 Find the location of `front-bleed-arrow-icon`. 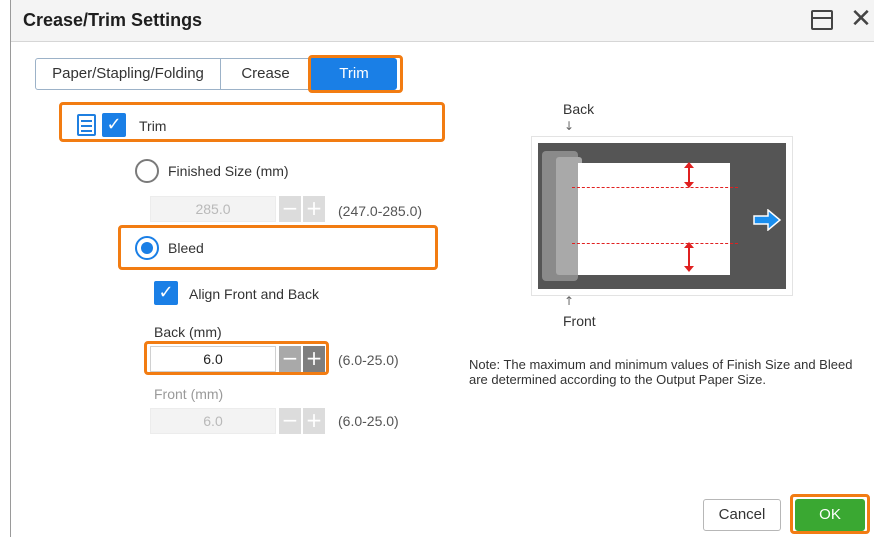

front-bleed-arrow-icon is located at coordinates (689, 257).